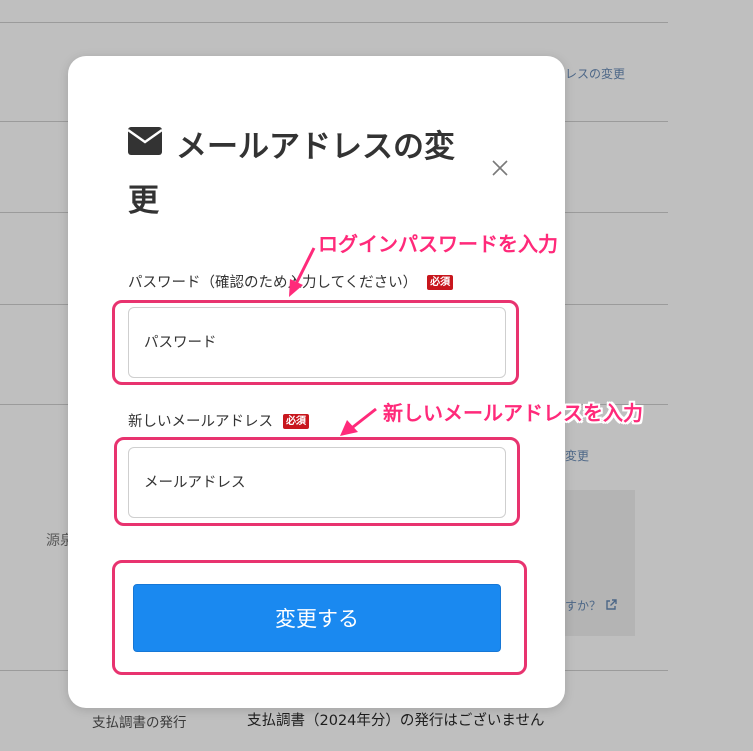 The width and height of the screenshot is (753, 751). I want to click on close-icon, so click(500, 168).